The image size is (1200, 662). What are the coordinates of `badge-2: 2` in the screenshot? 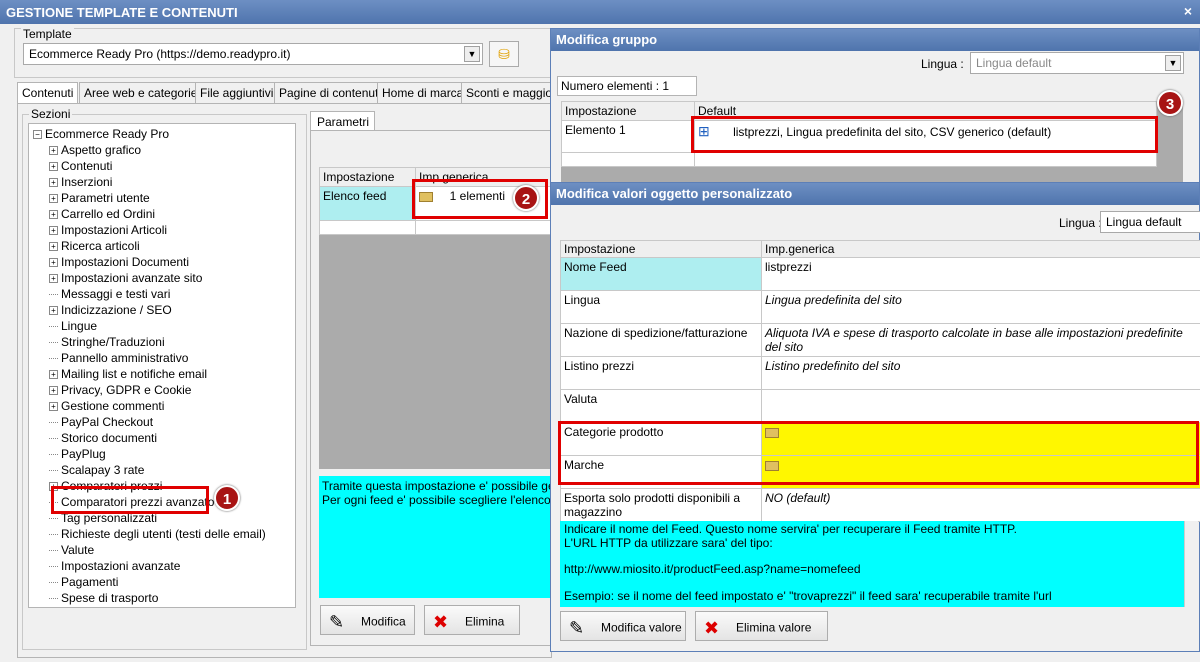 It's located at (526, 198).